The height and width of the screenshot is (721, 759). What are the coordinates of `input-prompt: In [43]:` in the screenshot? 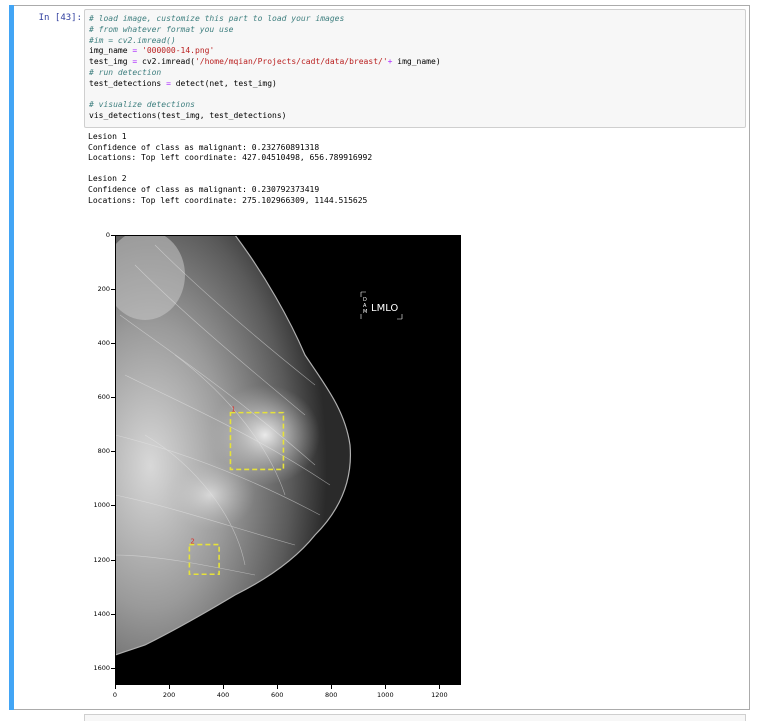 It's located at (60, 18).